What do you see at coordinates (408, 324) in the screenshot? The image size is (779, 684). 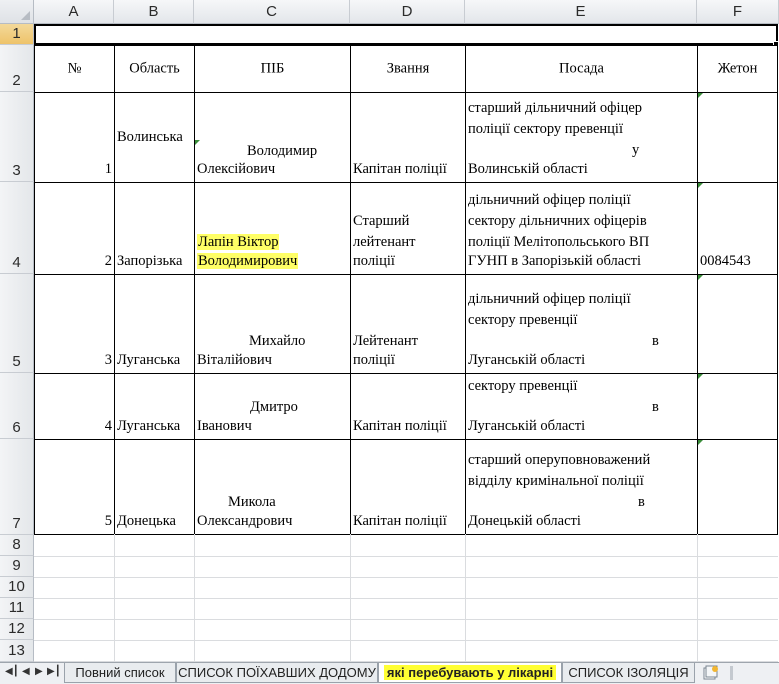 I see `cell-rank: Лейтенант поліції` at bounding box center [408, 324].